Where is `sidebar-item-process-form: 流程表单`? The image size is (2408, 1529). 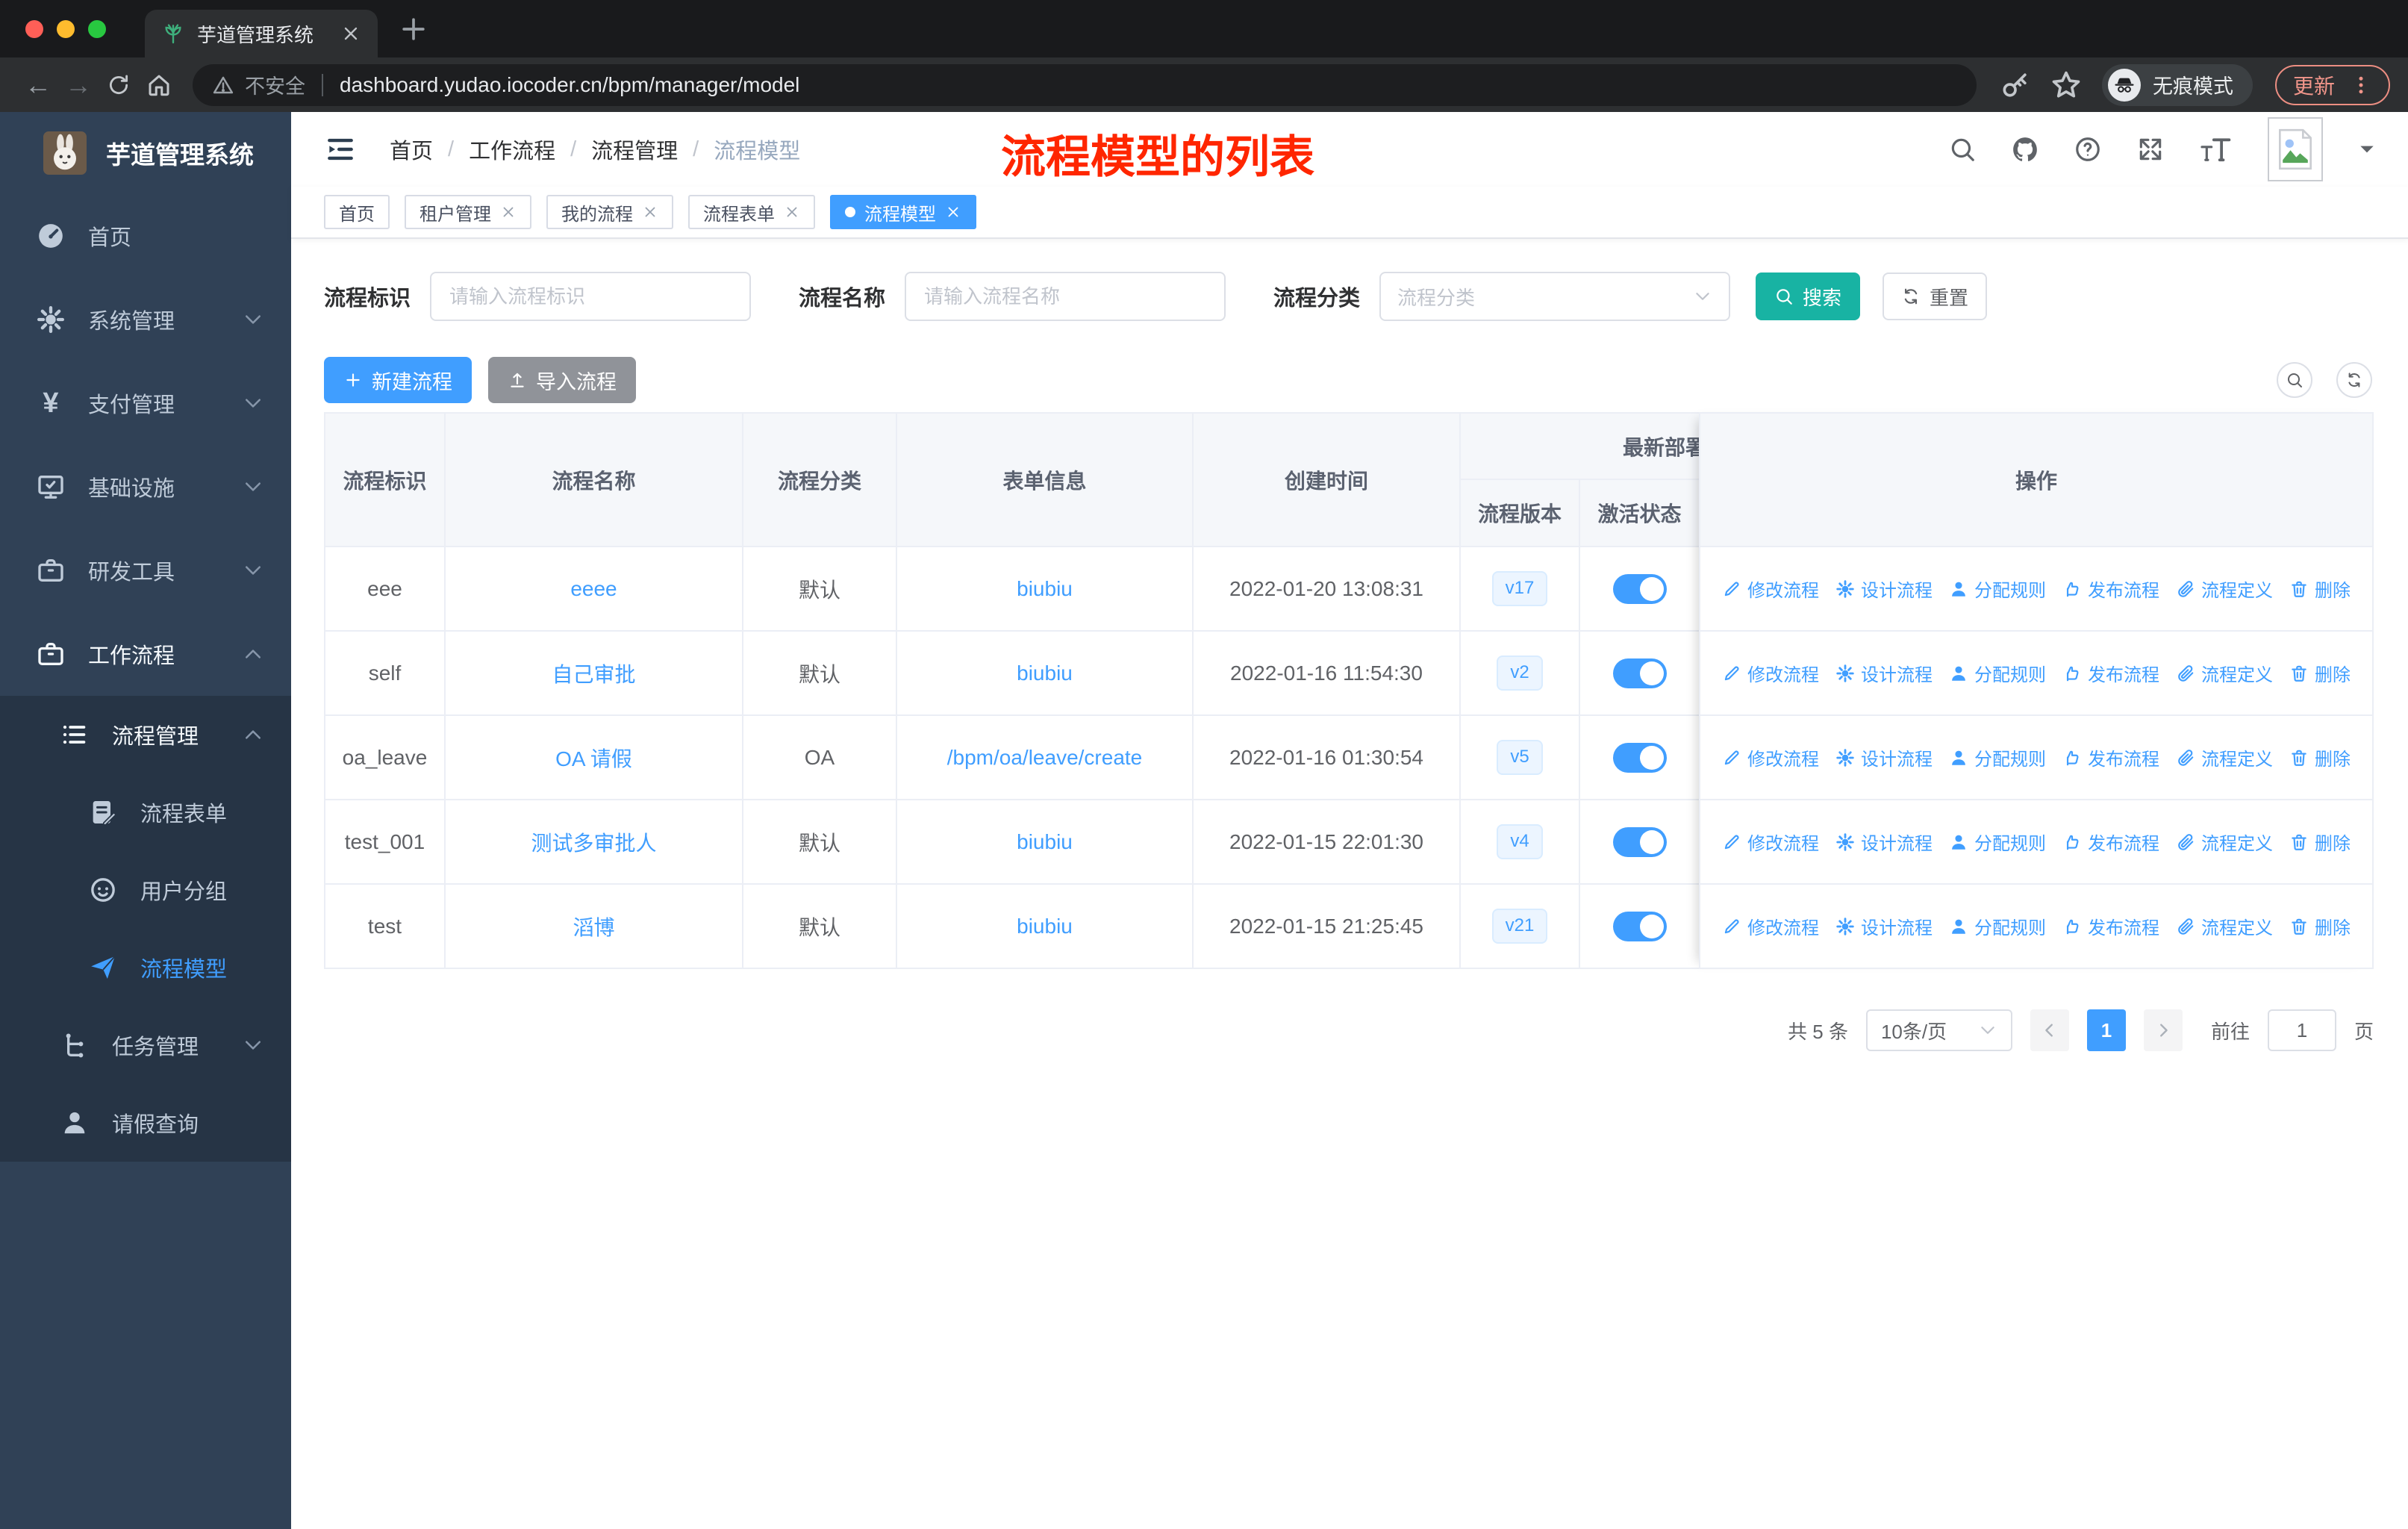 sidebar-item-process-form: 流程表单 is located at coordinates (145, 812).